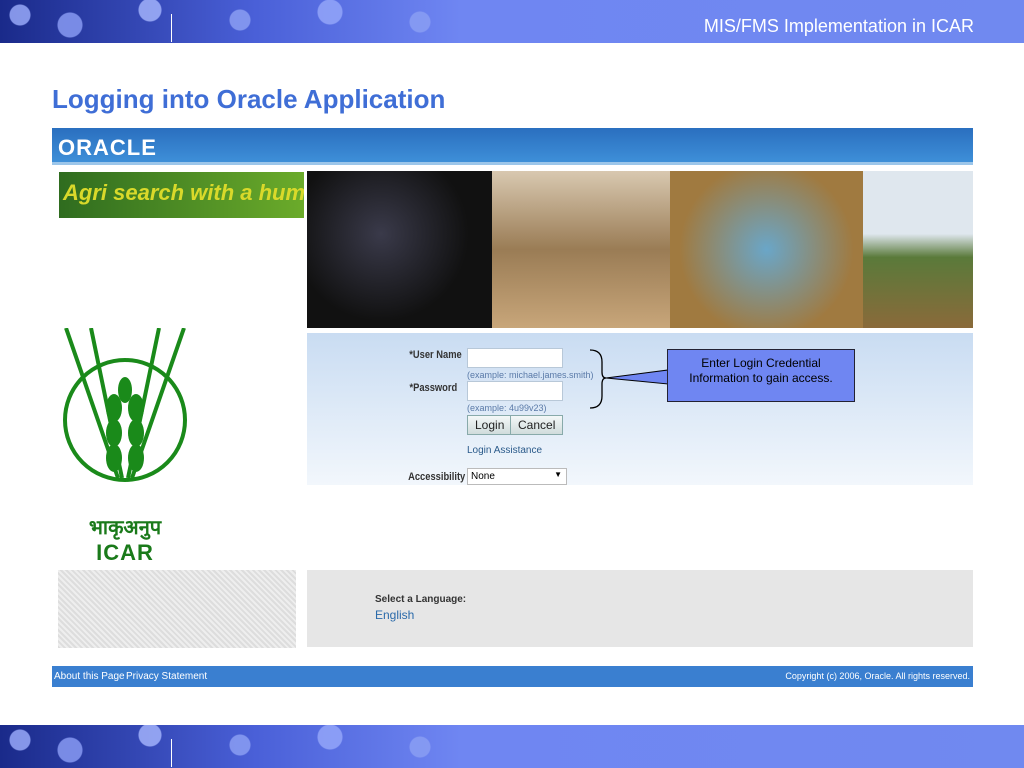 The height and width of the screenshot is (768, 1024). I want to click on username-hint: (example: michael.james.smith), so click(530, 375).